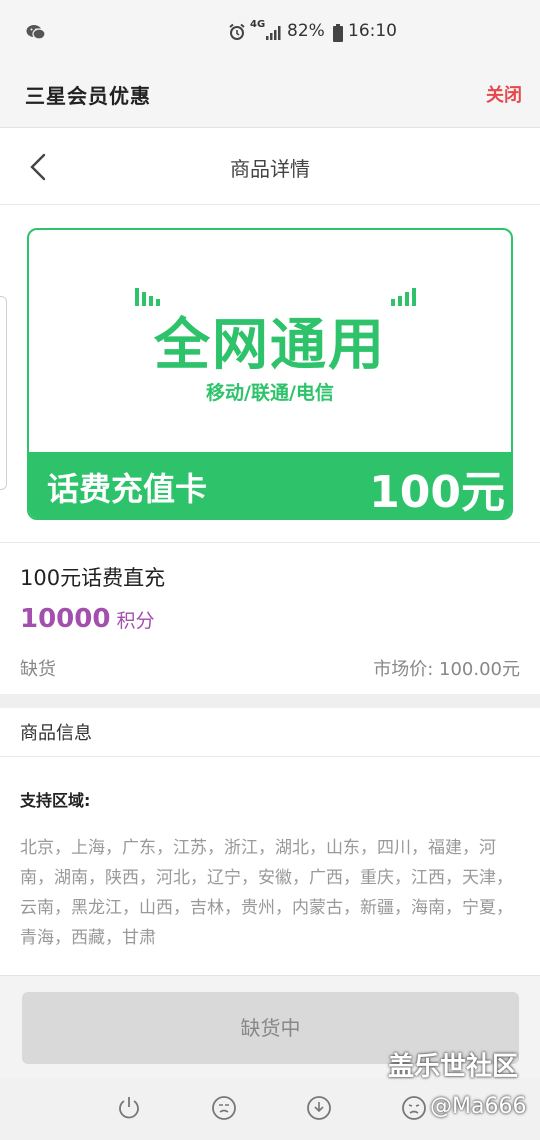 This screenshot has height=1140, width=540. I want to click on points-value: 10000, so click(65, 619).